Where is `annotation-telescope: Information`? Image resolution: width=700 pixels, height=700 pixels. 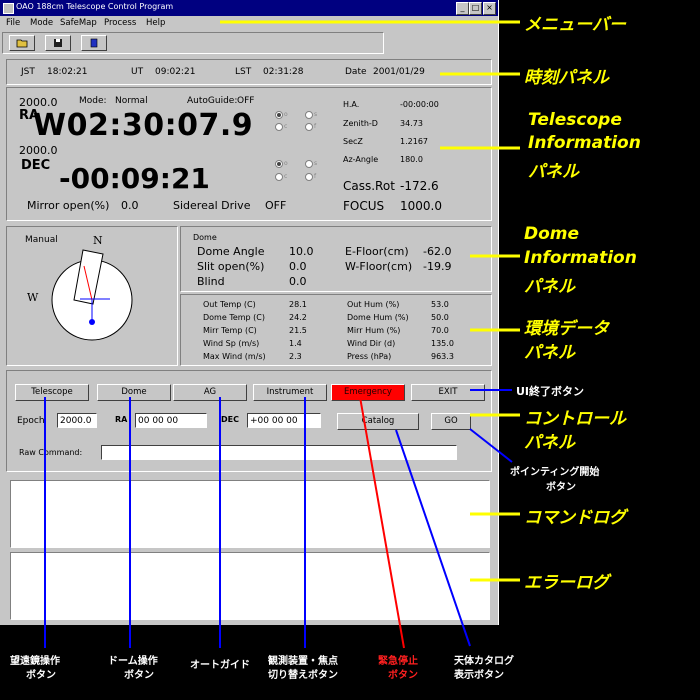 annotation-telescope: Information is located at coordinates (584, 143).